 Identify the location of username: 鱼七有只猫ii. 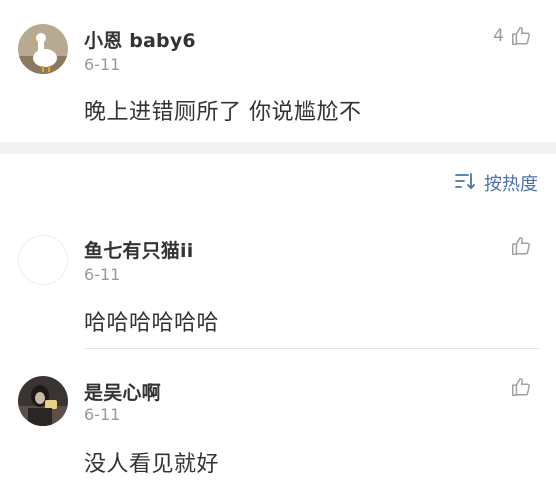
(138, 249).